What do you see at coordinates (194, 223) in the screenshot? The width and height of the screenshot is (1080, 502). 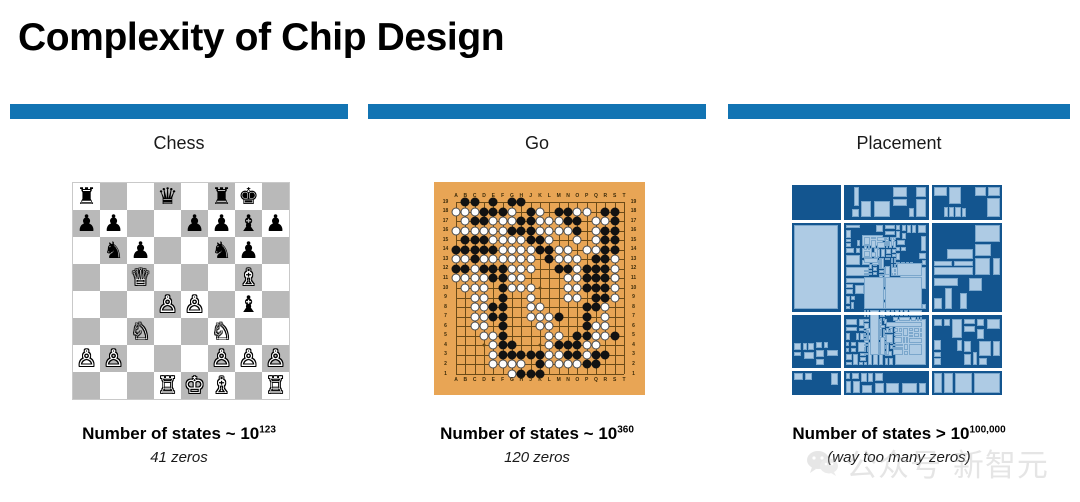 I see `chess-square: ♟` at bounding box center [194, 223].